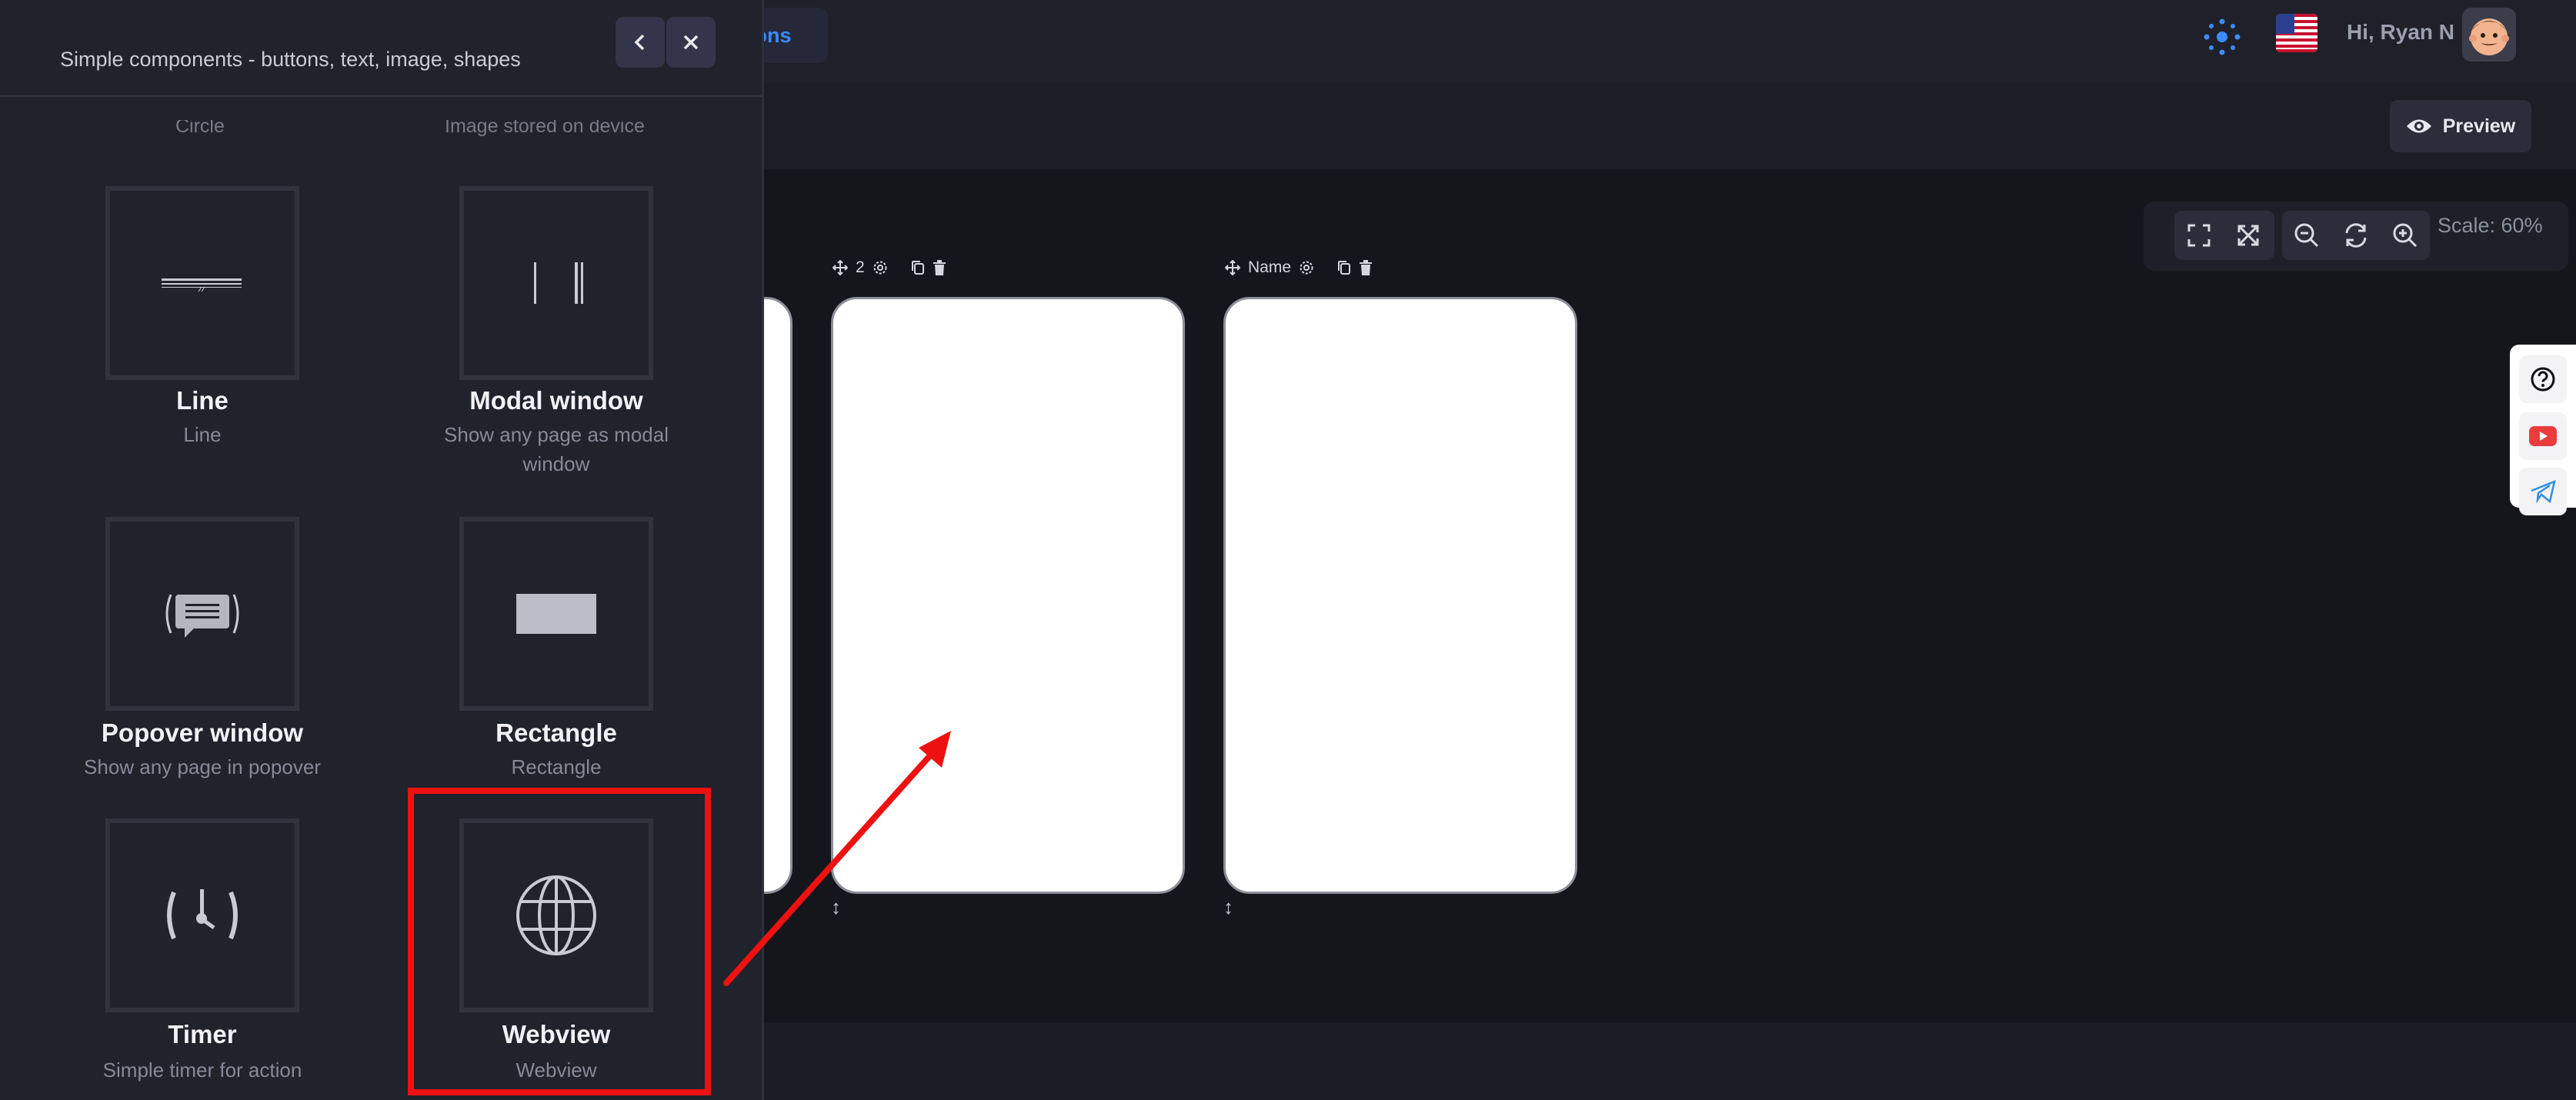 This screenshot has height=1100, width=2576. I want to click on zoom-in-button, so click(2406, 236).